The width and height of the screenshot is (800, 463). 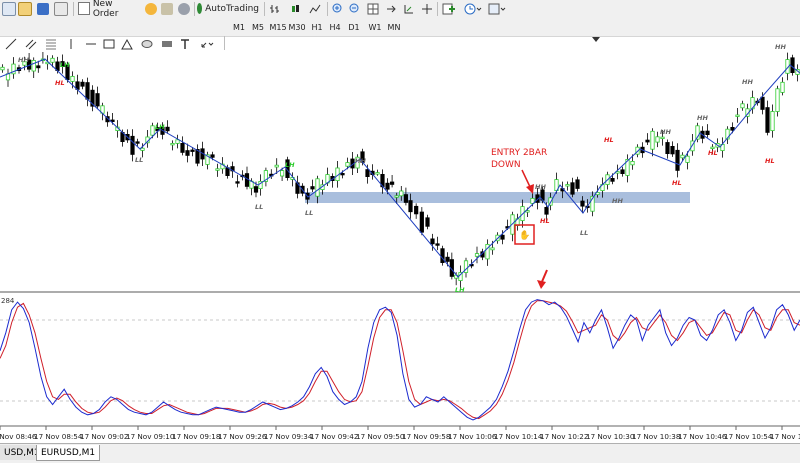 I want to click on time-label: 17 Nov 09:50, so click(x=380, y=436).